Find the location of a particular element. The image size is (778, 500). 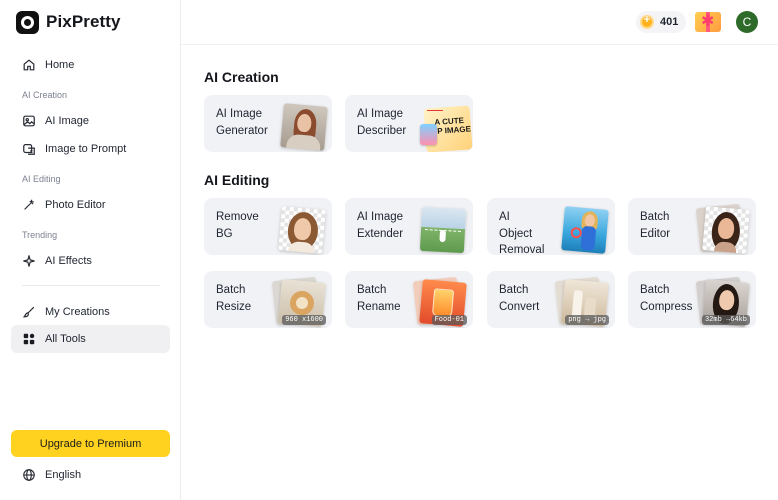

sparkle-icon is located at coordinates (29, 261).